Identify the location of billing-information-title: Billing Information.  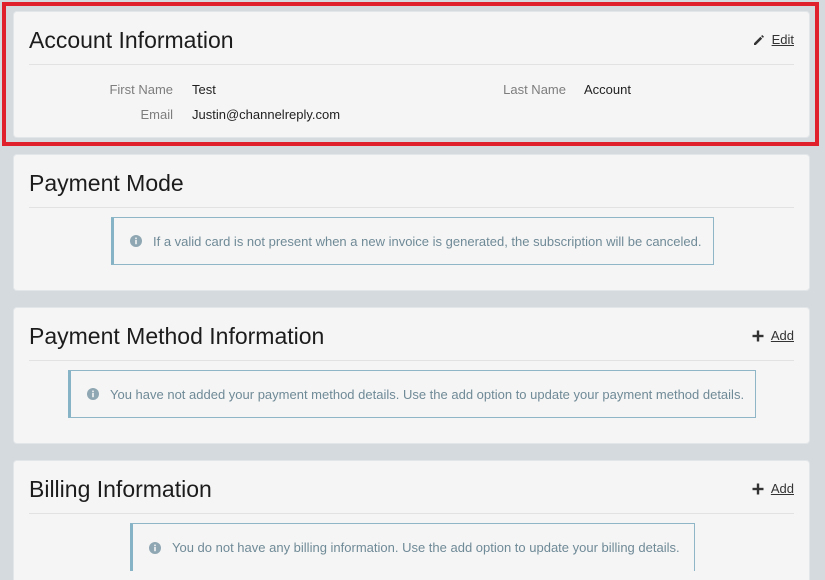
(120, 489).